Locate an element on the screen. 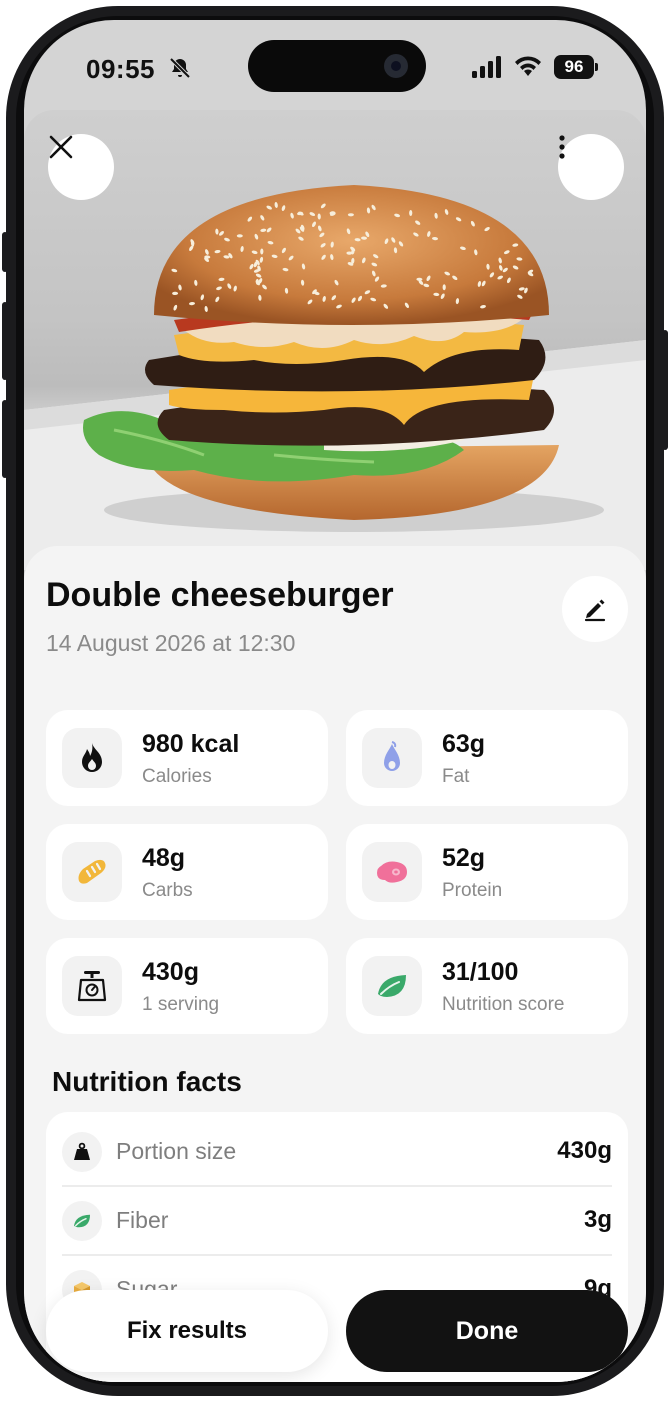 The image size is (670, 1402). nutrition-row-fiber: Fiber 3g is located at coordinates (337, 1221).